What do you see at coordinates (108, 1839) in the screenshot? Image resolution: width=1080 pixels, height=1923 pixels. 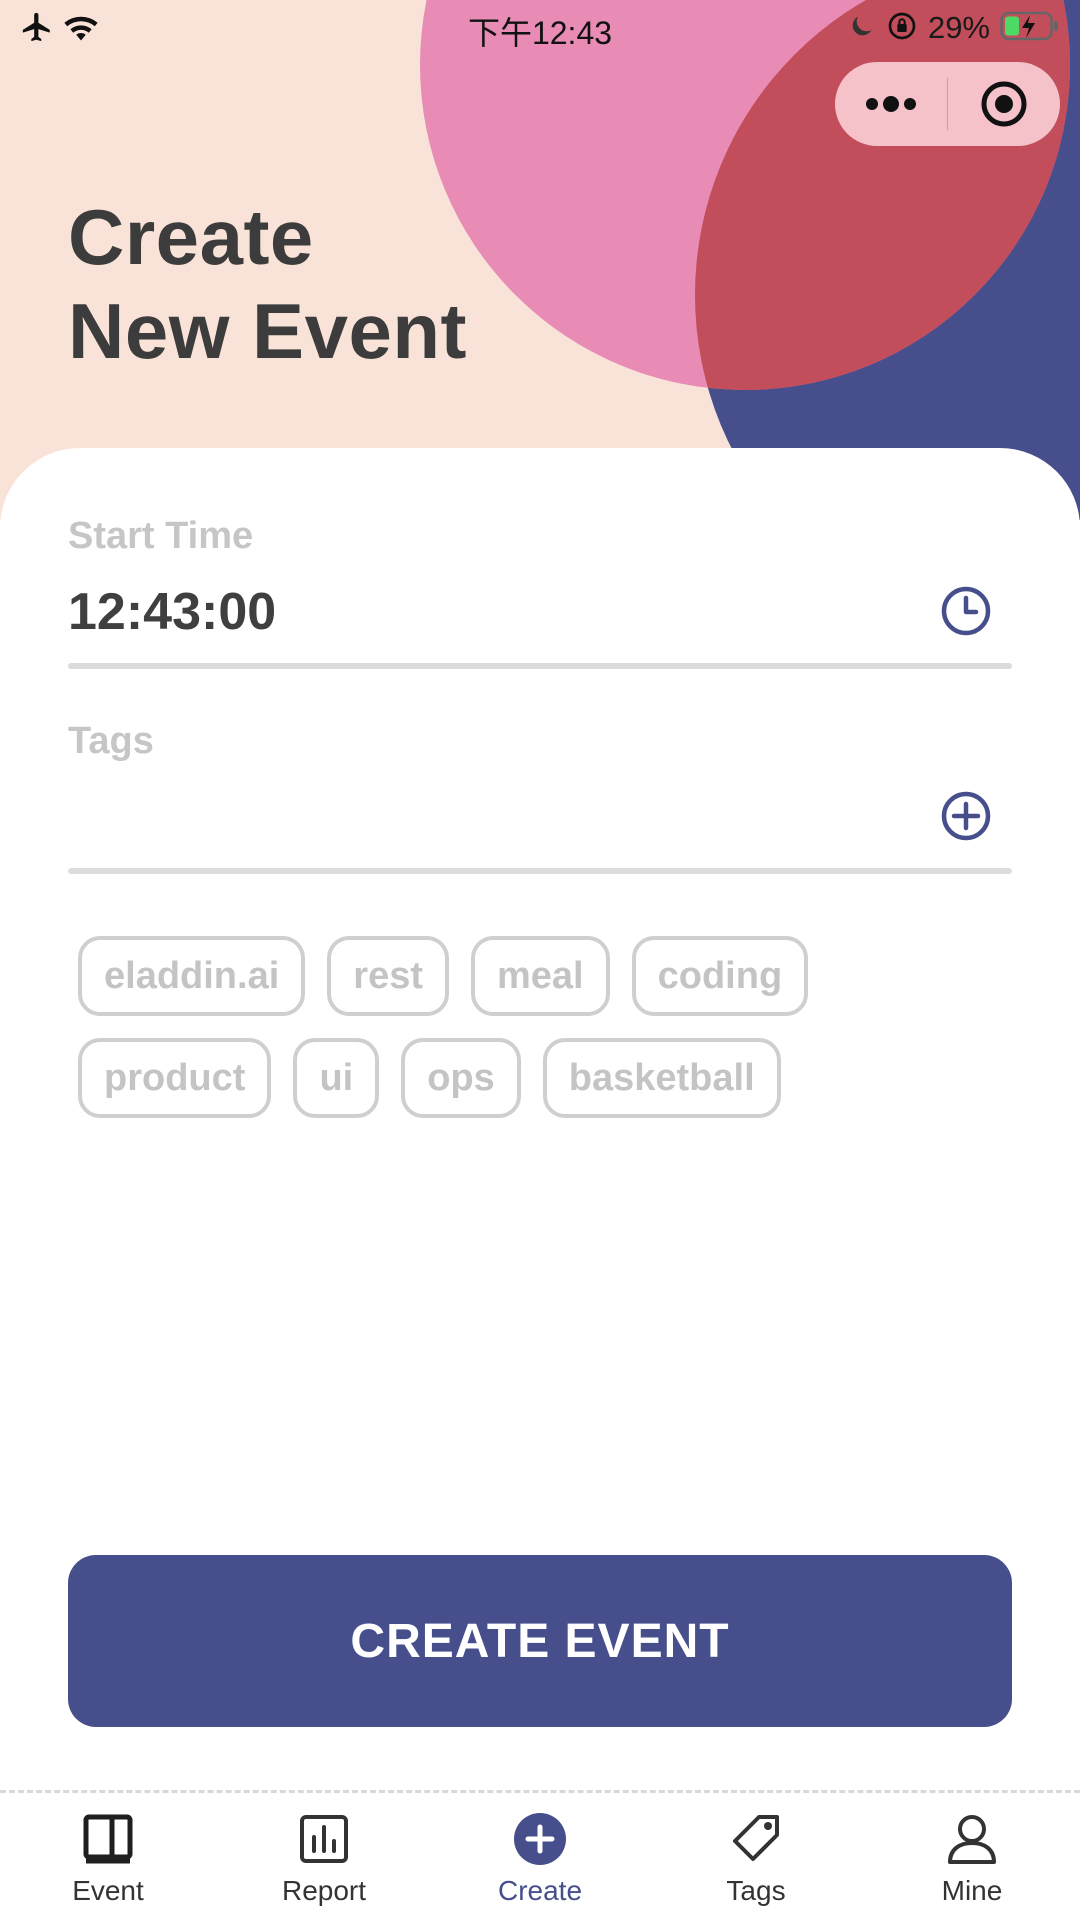 I see `book-icon` at bounding box center [108, 1839].